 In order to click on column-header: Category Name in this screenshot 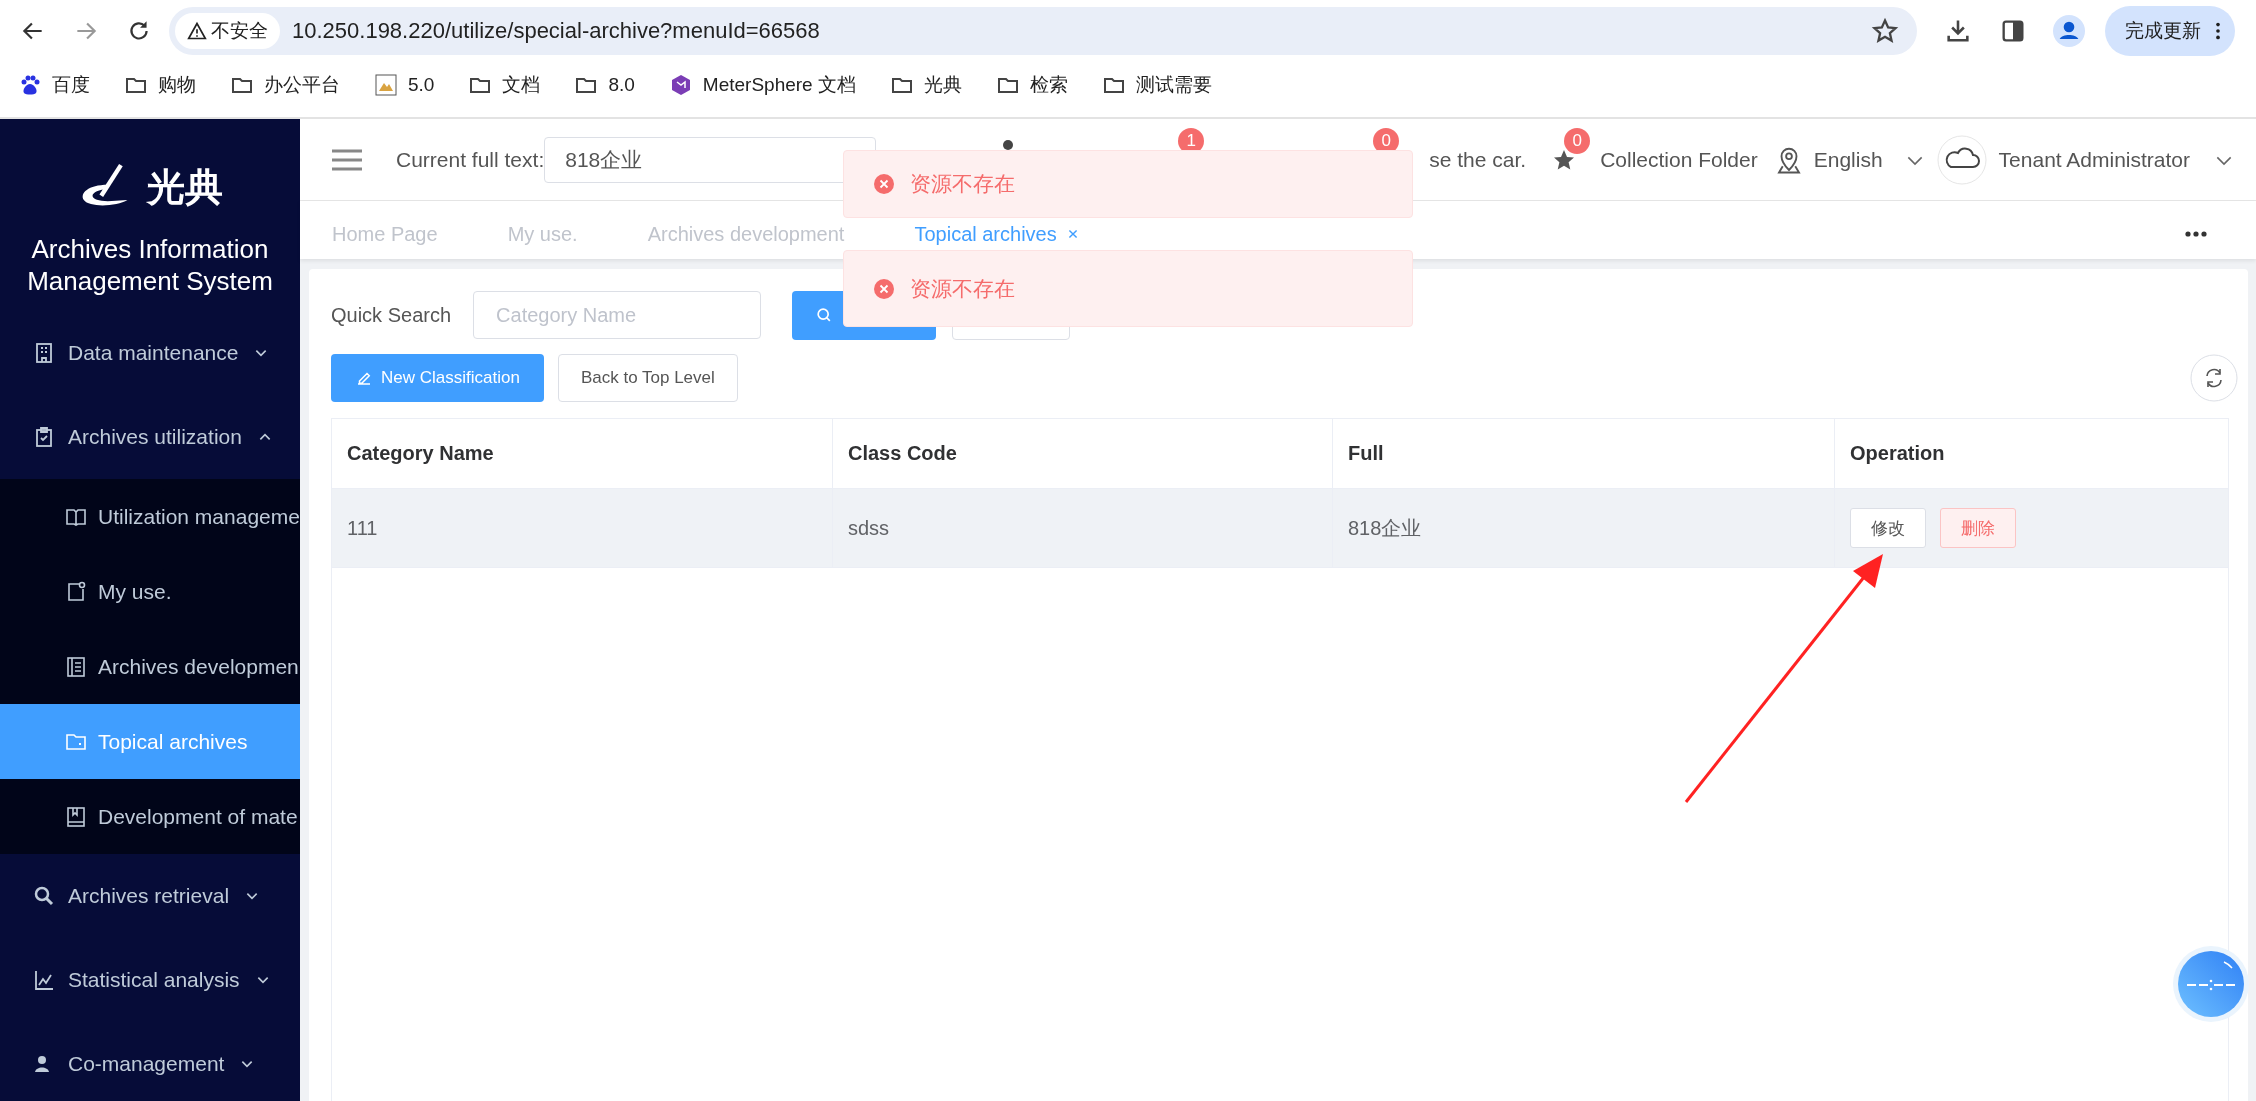, I will do `click(582, 453)`.